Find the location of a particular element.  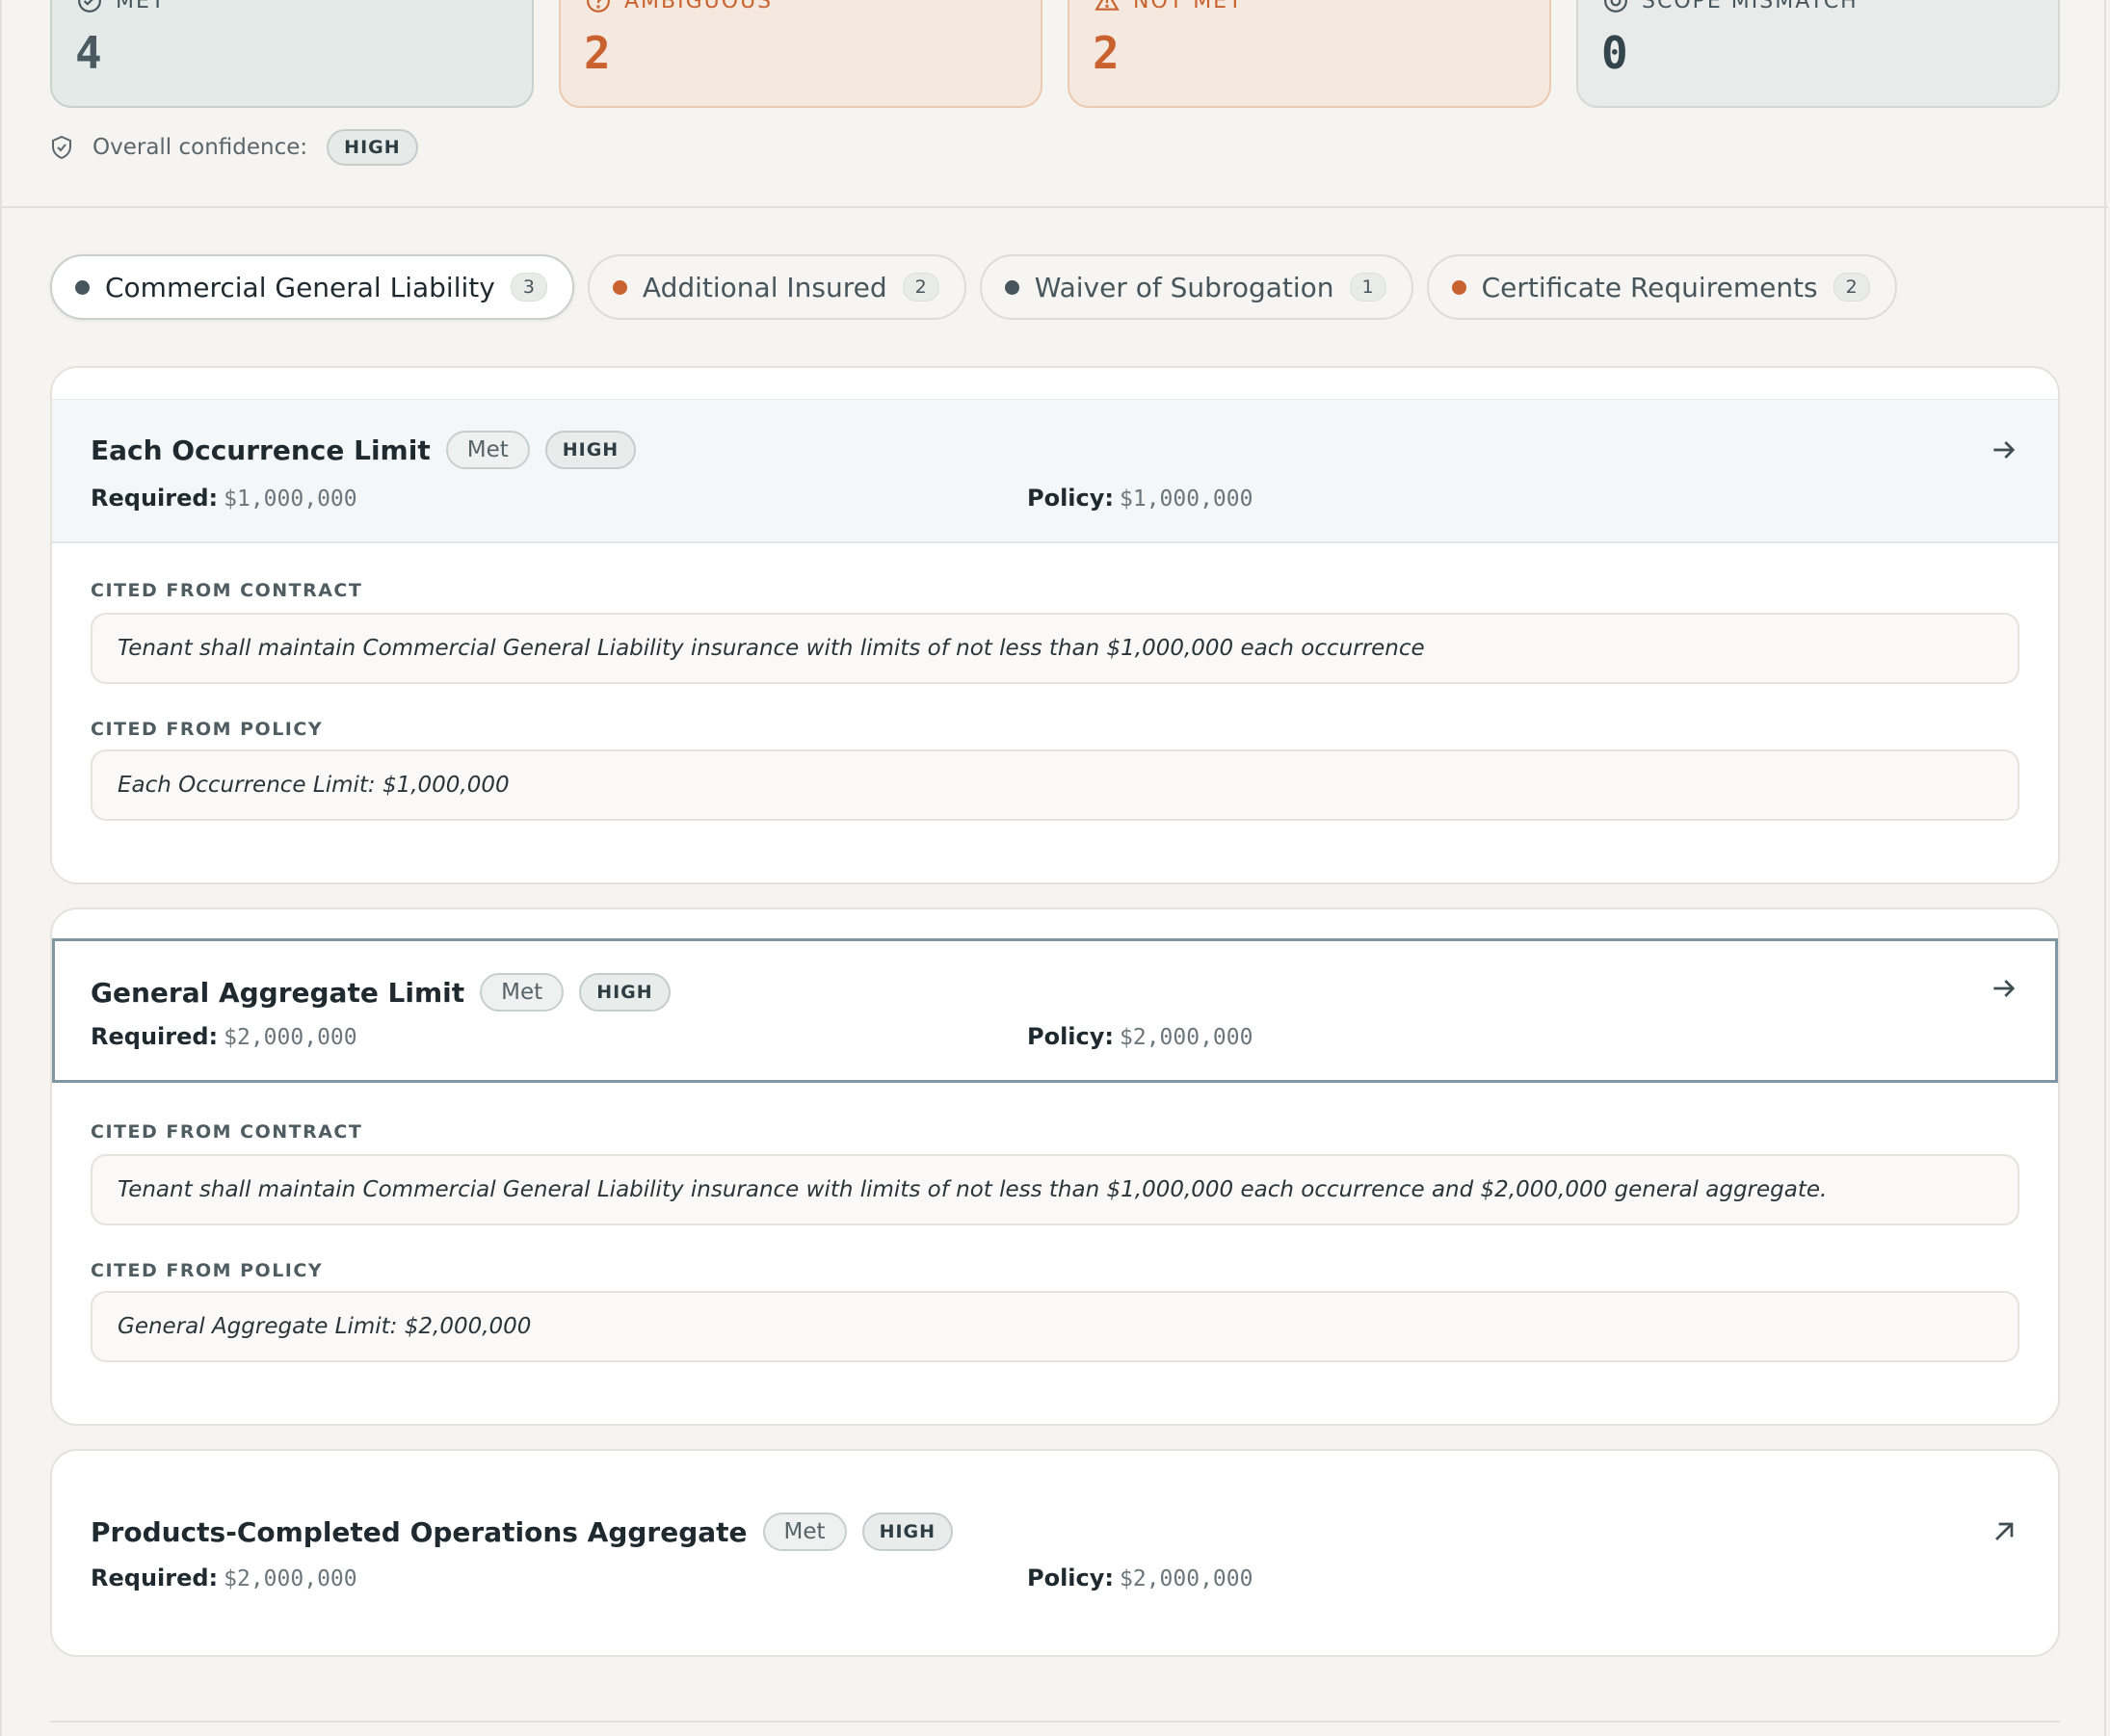

stat-label-not-met: NOT MET is located at coordinates (1169, 6).